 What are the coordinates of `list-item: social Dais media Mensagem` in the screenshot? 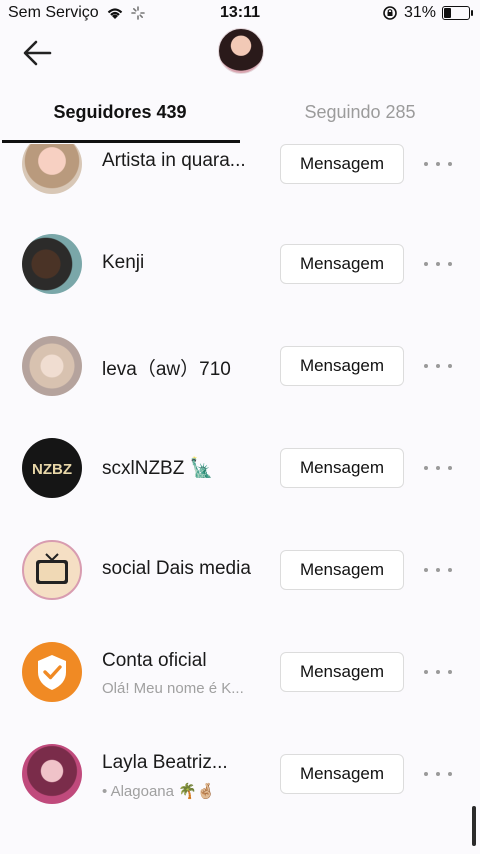 It's located at (240, 571).